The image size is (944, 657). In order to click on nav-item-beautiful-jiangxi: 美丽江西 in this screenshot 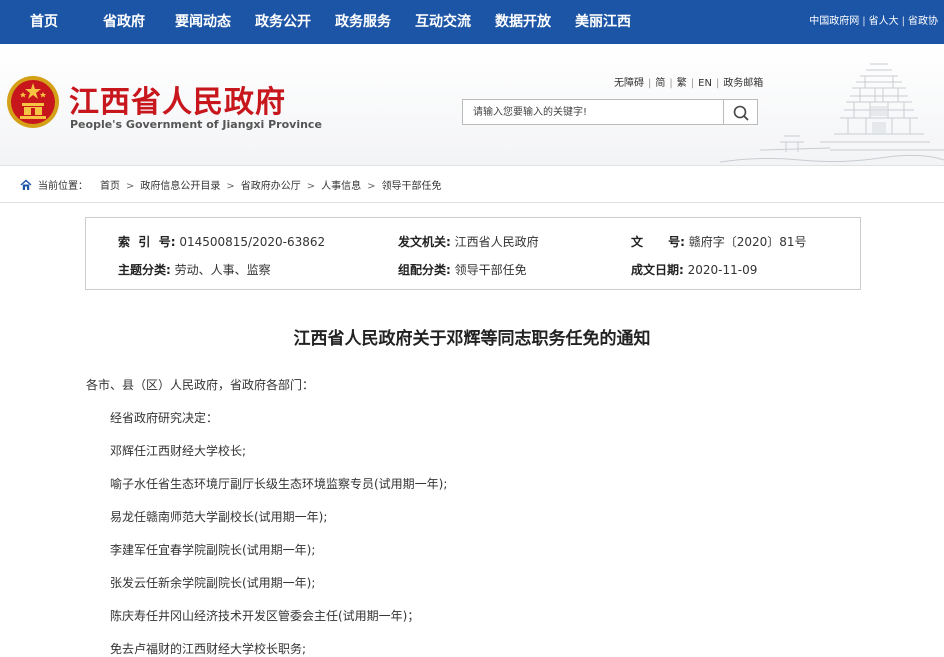, I will do `click(603, 22)`.